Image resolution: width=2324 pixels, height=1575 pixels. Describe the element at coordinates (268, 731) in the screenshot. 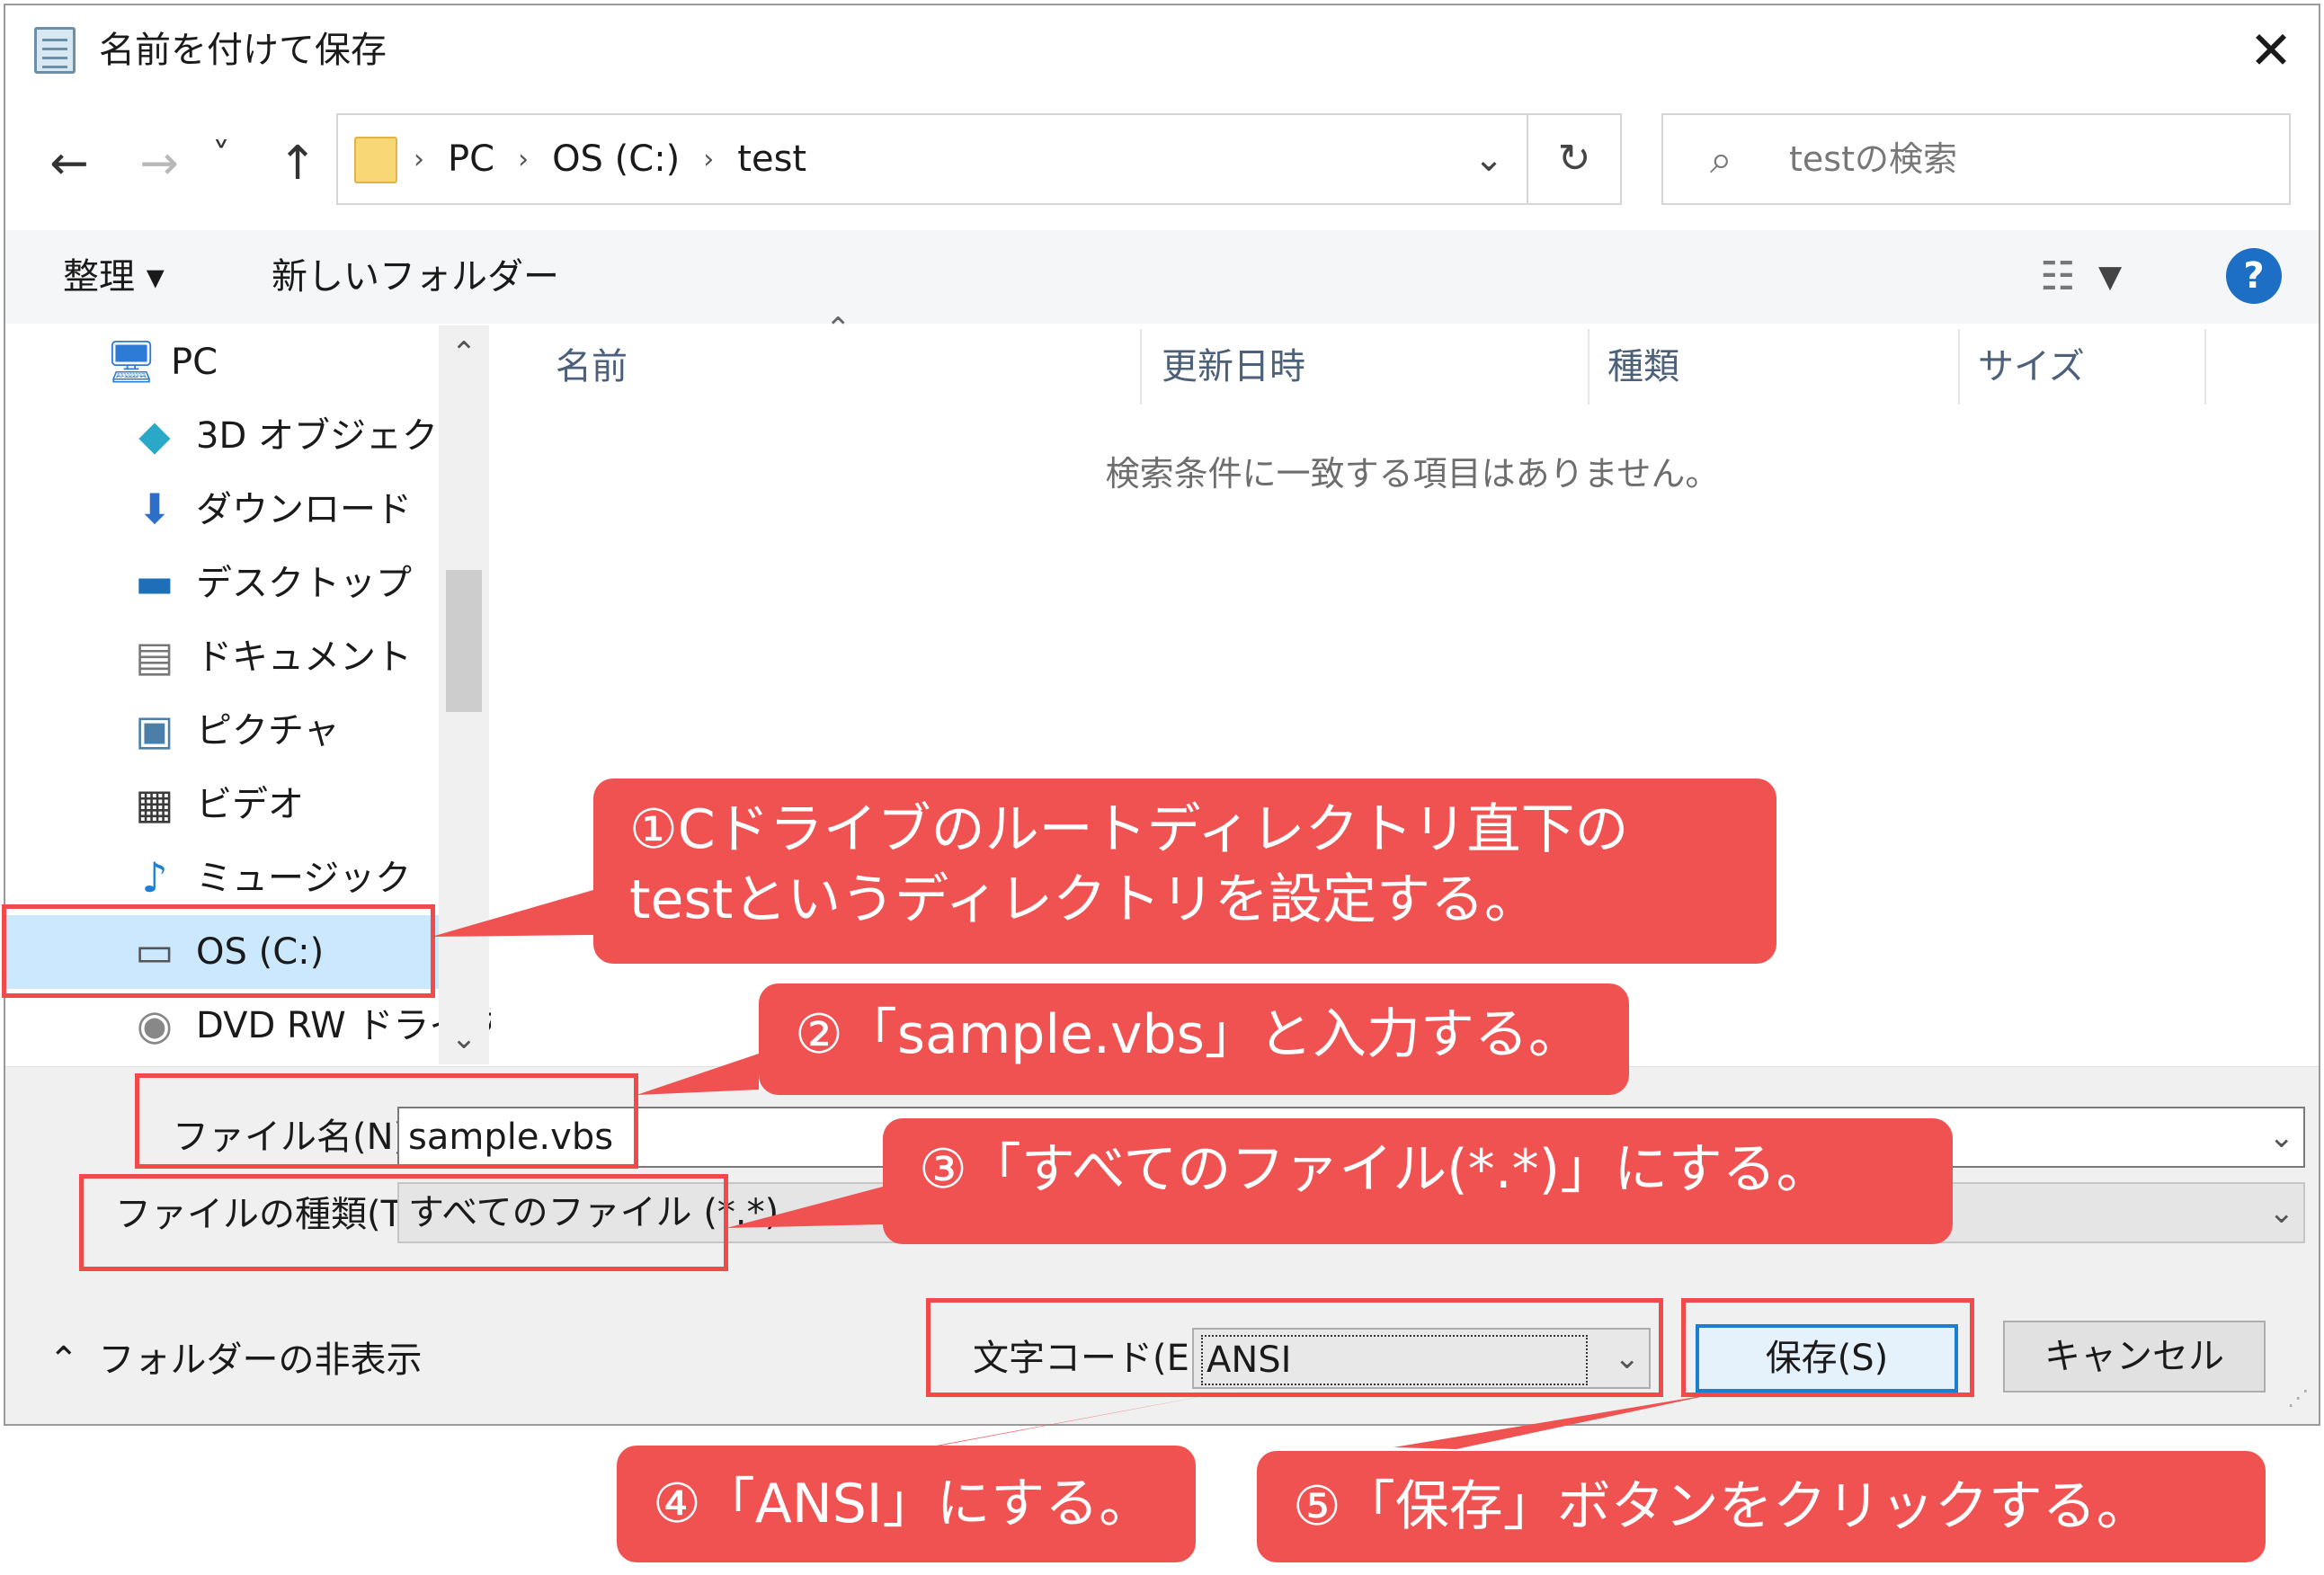

I see `tree-item-label: ピクチャ` at that location.